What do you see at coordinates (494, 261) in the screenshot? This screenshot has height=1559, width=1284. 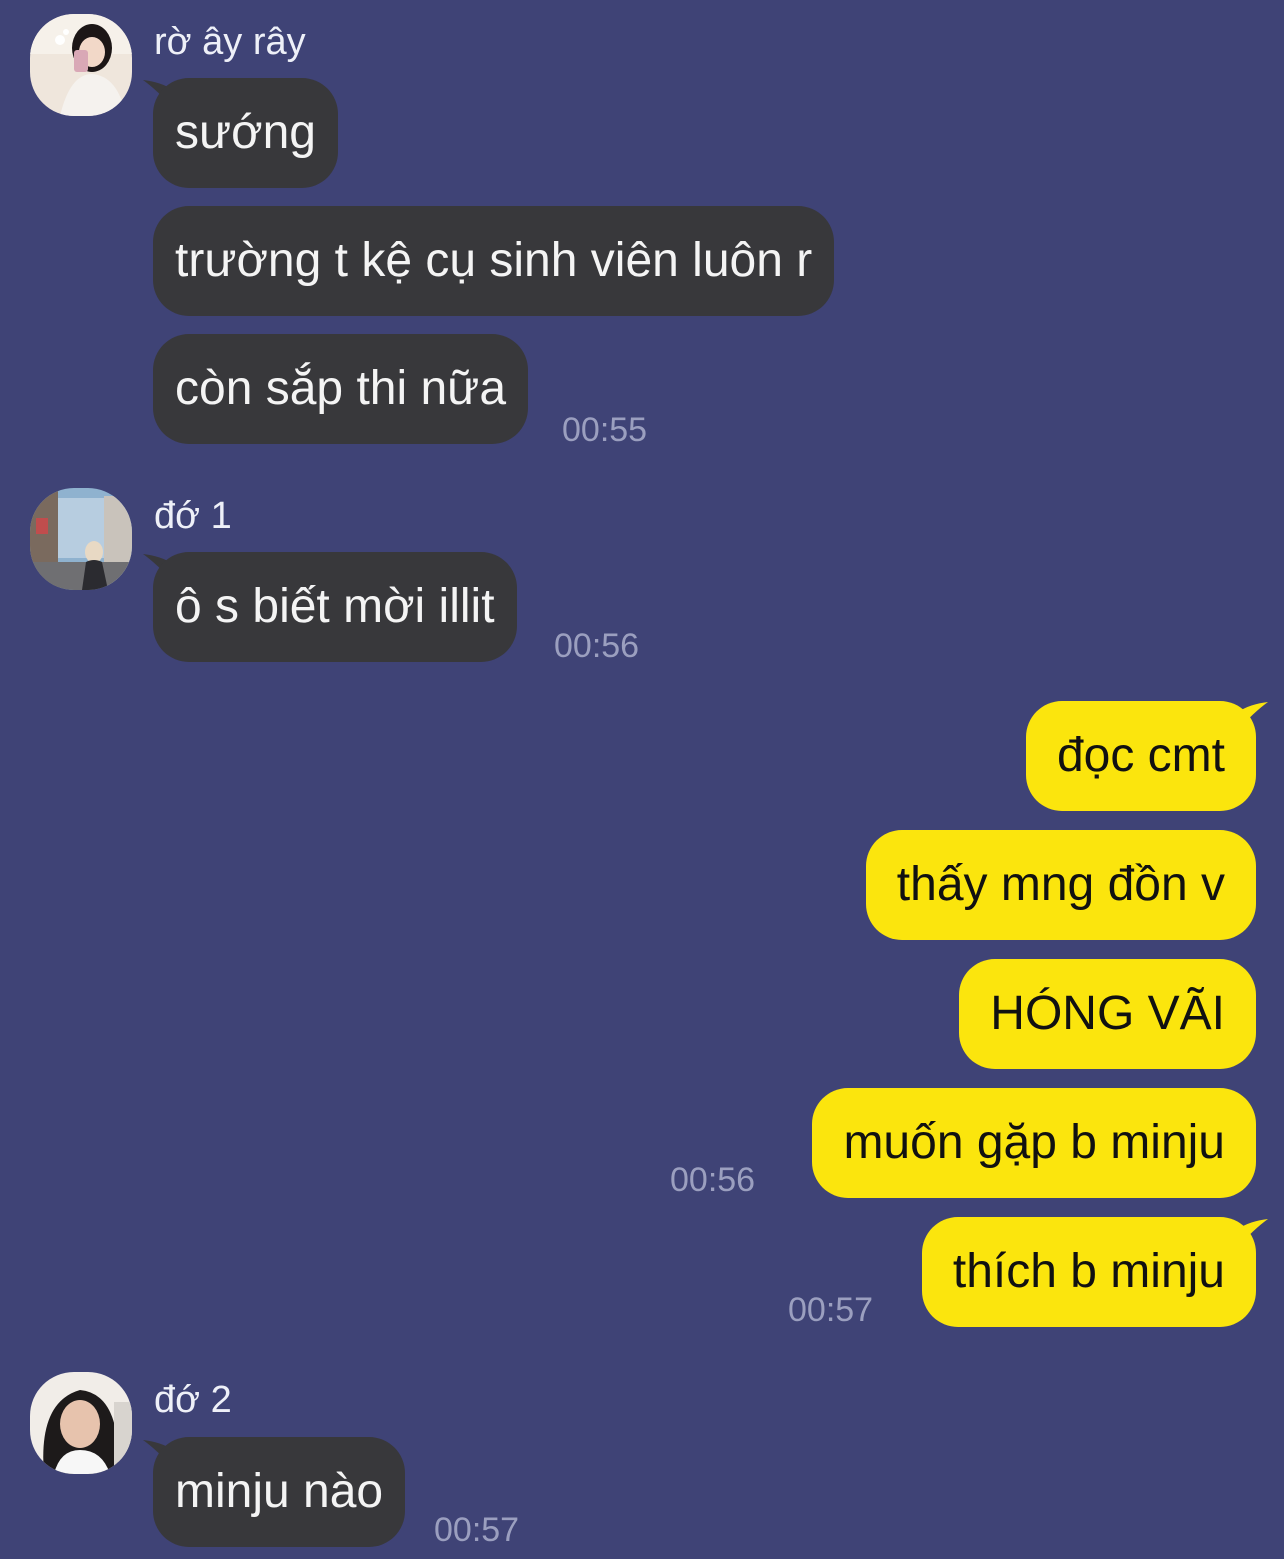 I see `message-bubble: trường t kệ cụ sinh viên luôn r` at bounding box center [494, 261].